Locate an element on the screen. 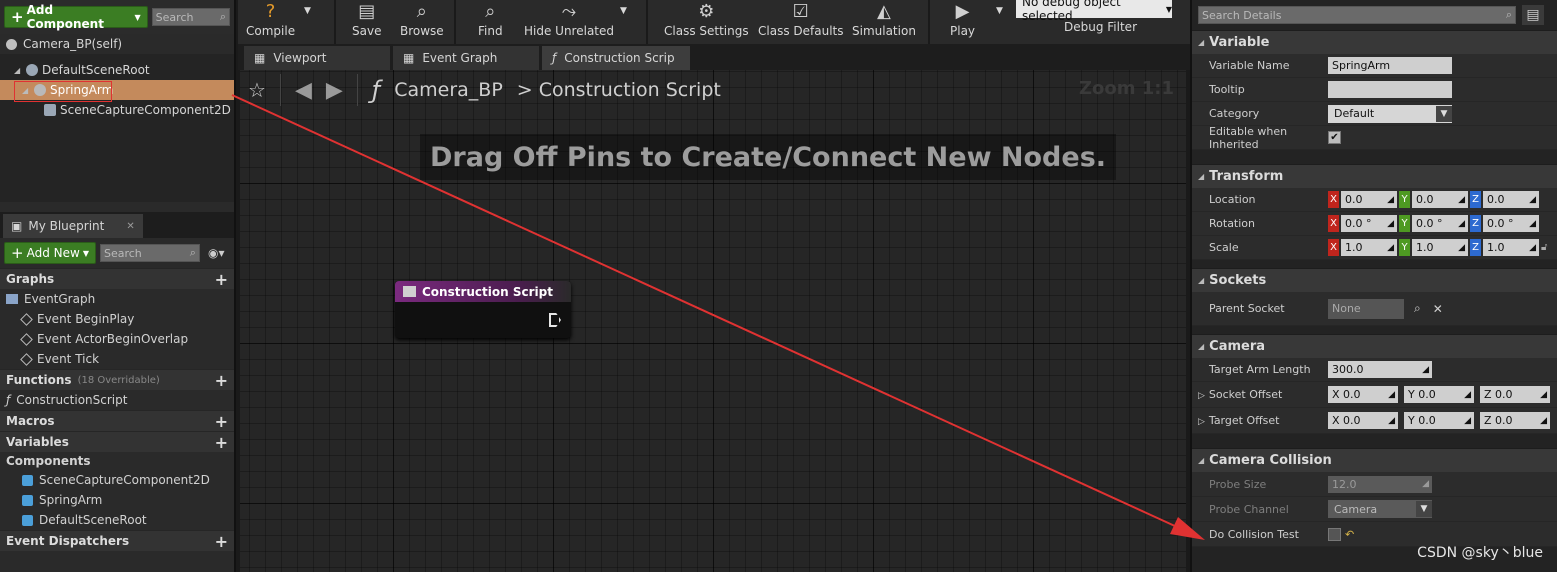  simulation-button: ◭ Simulation is located at coordinates (884, 22).